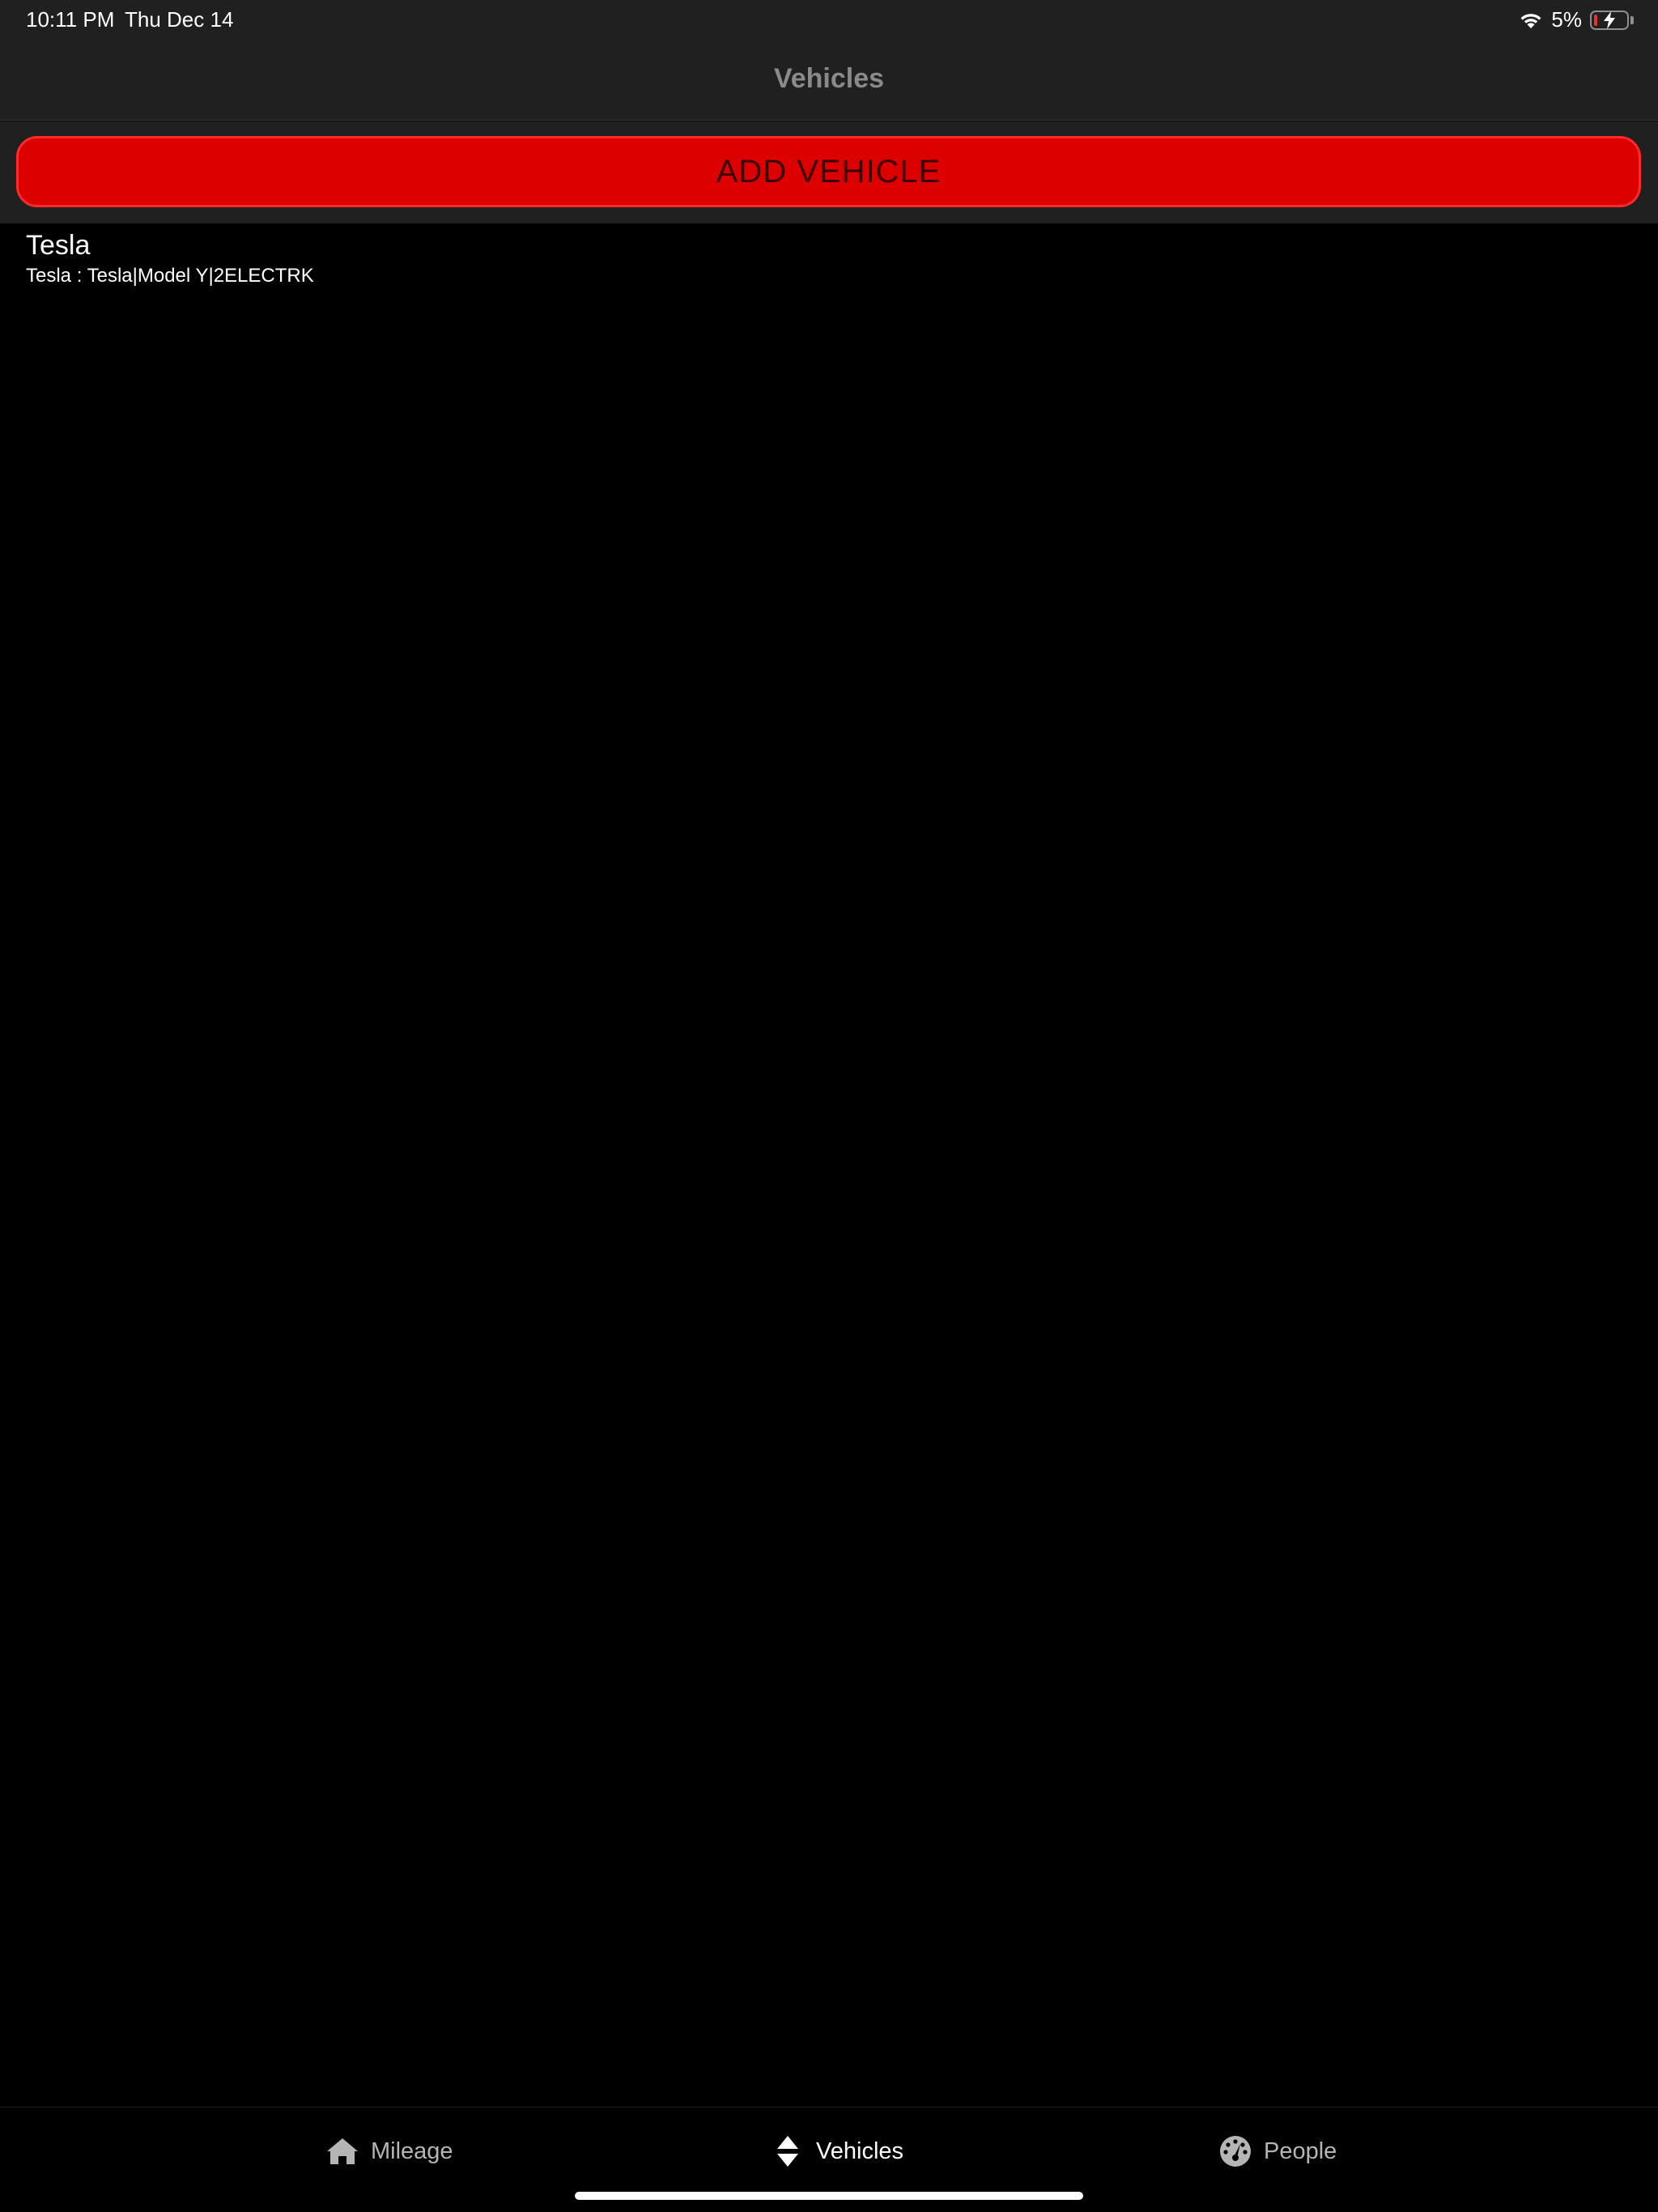  What do you see at coordinates (860, 2151) in the screenshot?
I see `tab-label: Vehicles` at bounding box center [860, 2151].